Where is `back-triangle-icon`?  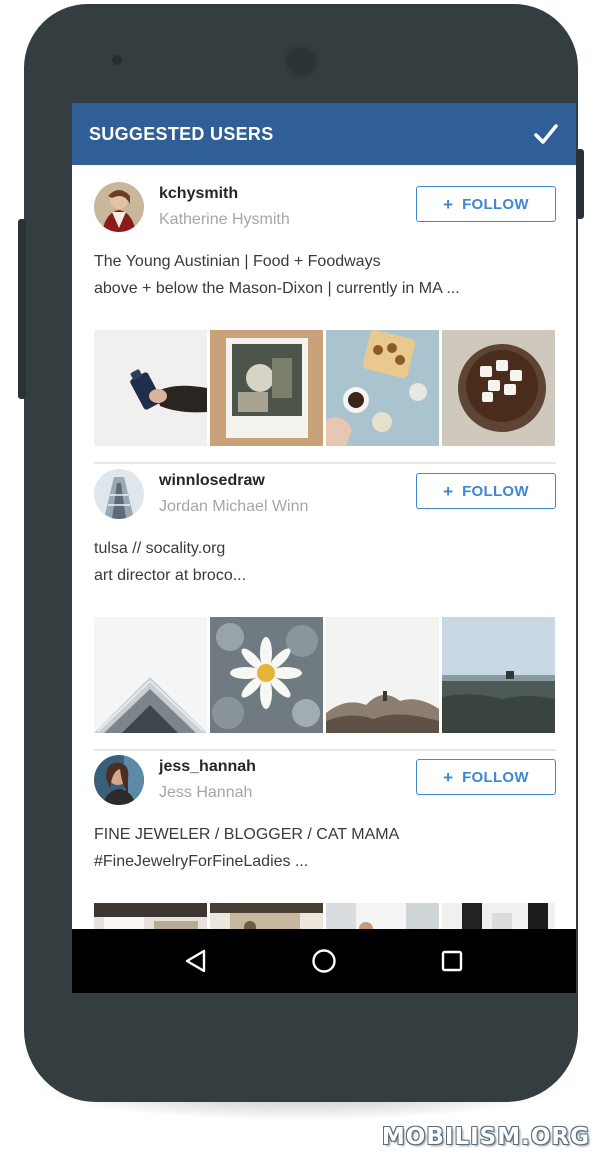
back-triangle-icon is located at coordinates (195, 961).